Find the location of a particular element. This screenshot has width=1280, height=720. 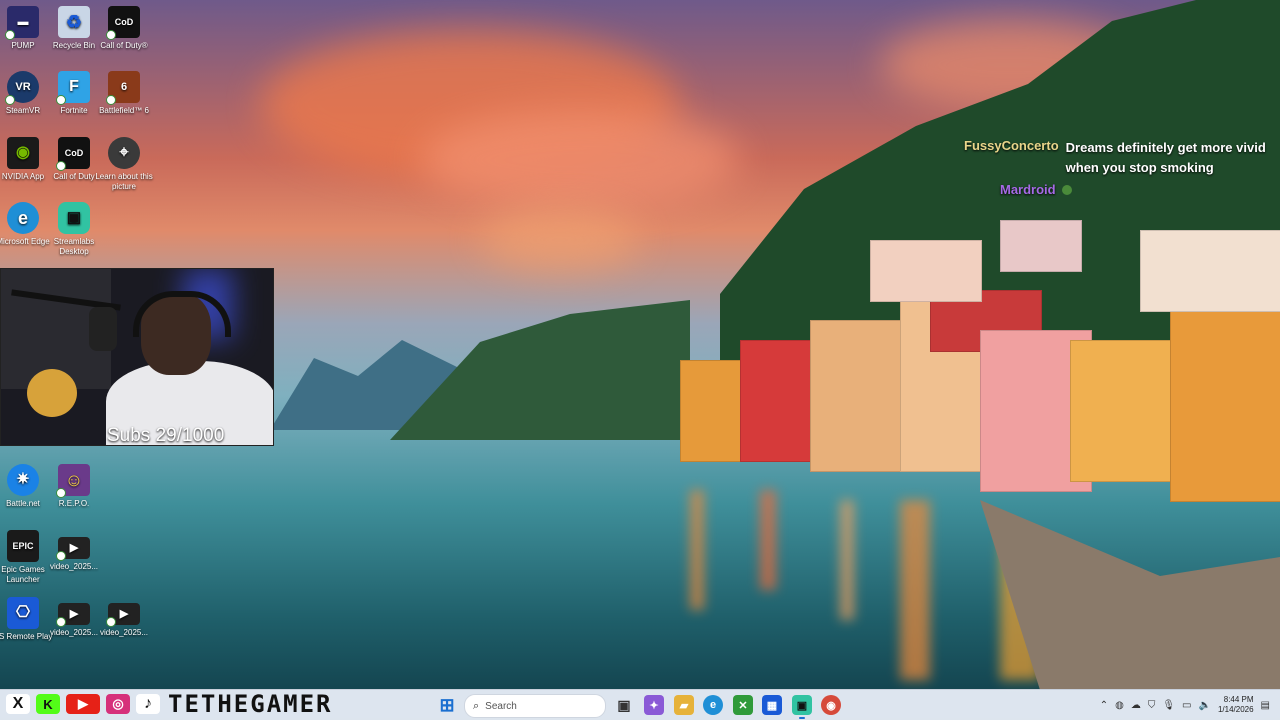

ps-remote-play-icon: ⎔ is located at coordinates (23, 613).